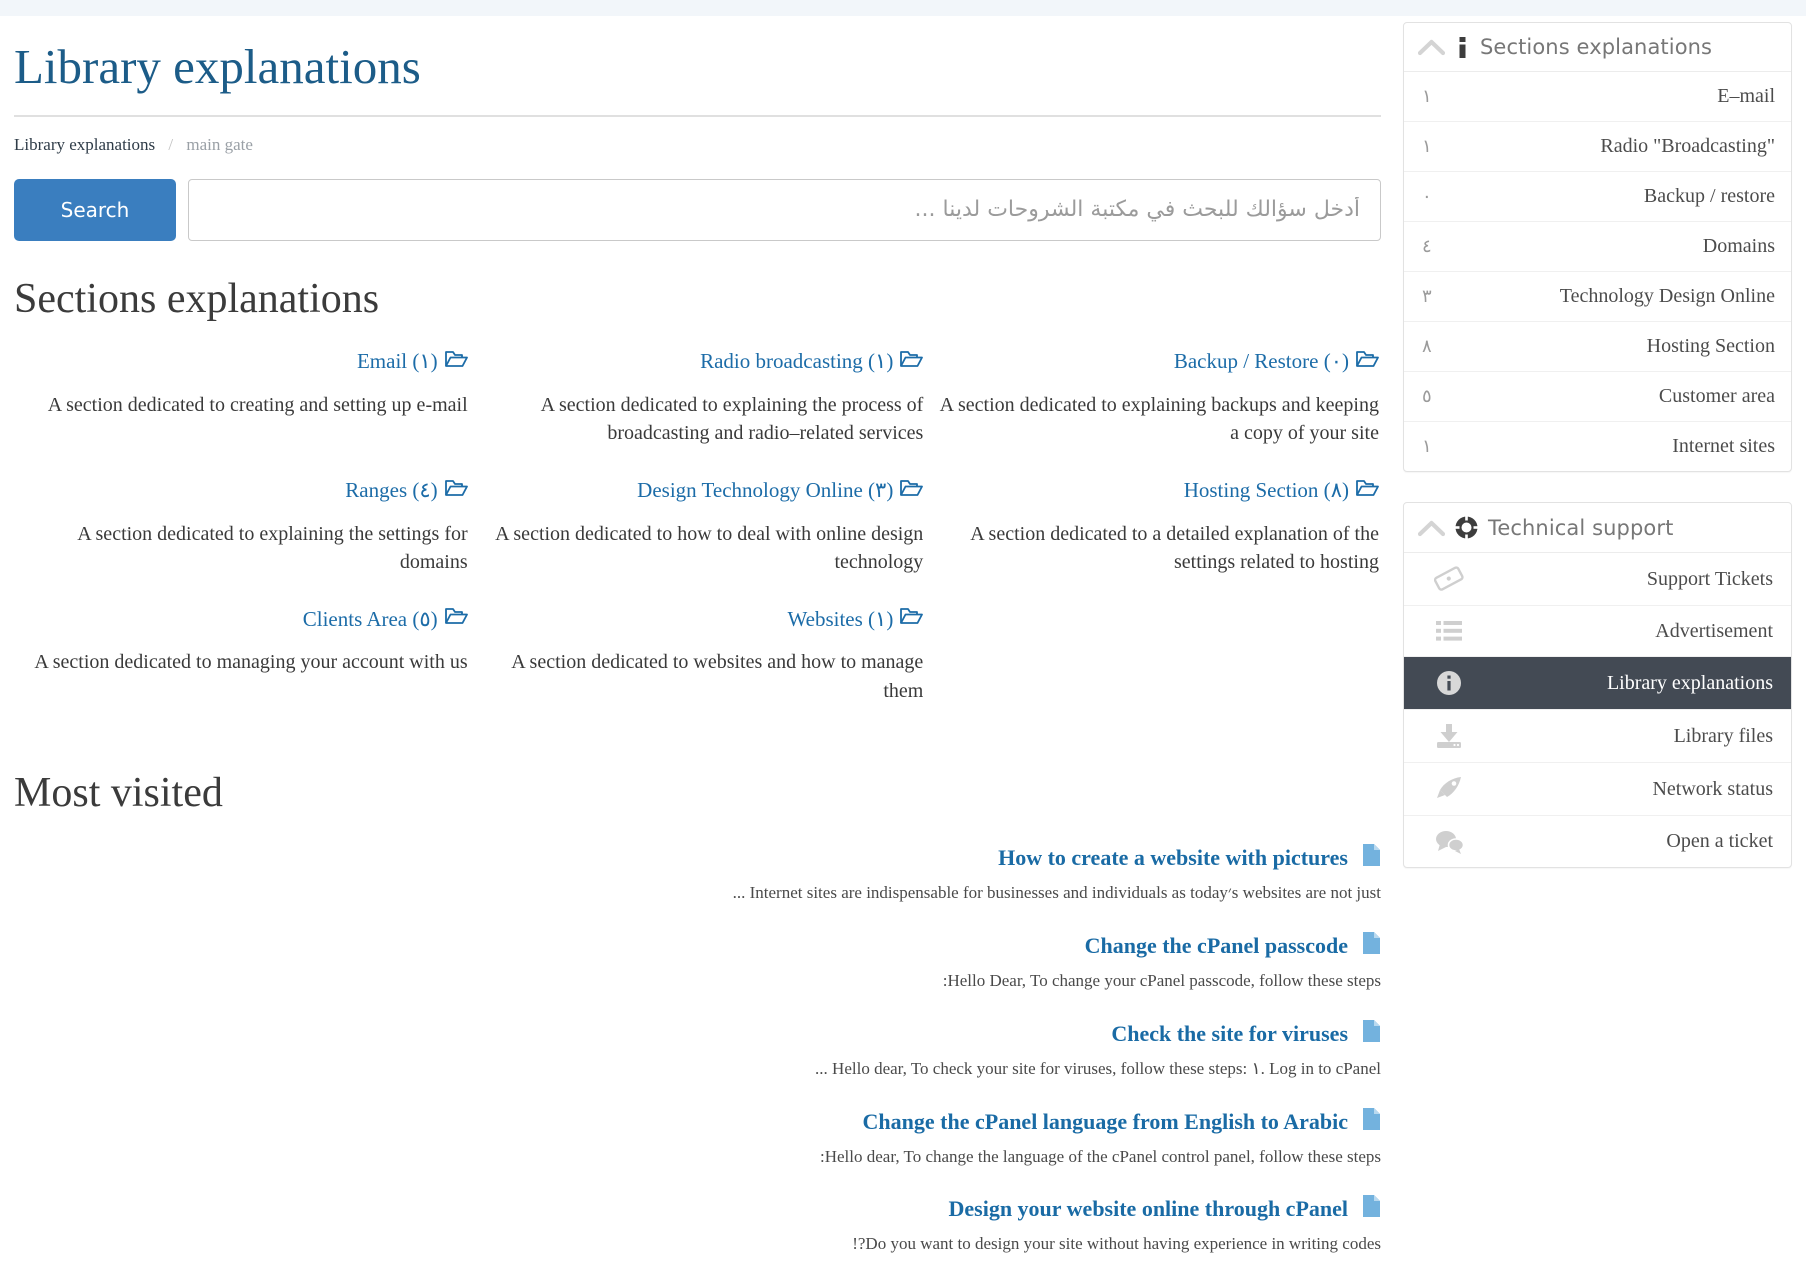  I want to click on sidebar-item-label: Library explanations, so click(1689, 682).